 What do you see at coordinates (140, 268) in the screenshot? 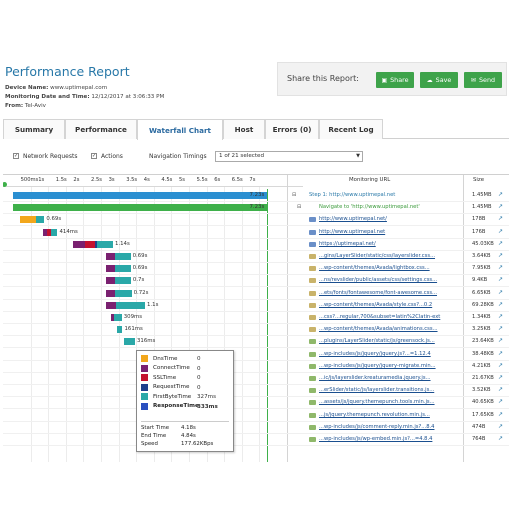
I see `bar-duration-label: 0.69s` at bounding box center [140, 268].